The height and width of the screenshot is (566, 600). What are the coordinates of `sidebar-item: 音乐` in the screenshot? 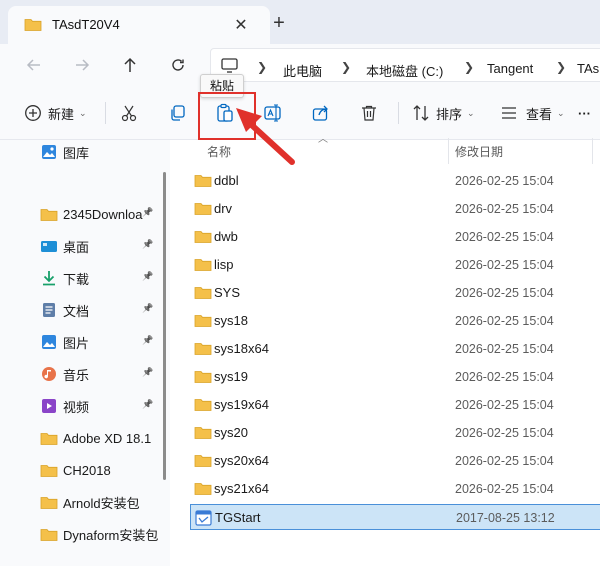 It's located at (64, 374).